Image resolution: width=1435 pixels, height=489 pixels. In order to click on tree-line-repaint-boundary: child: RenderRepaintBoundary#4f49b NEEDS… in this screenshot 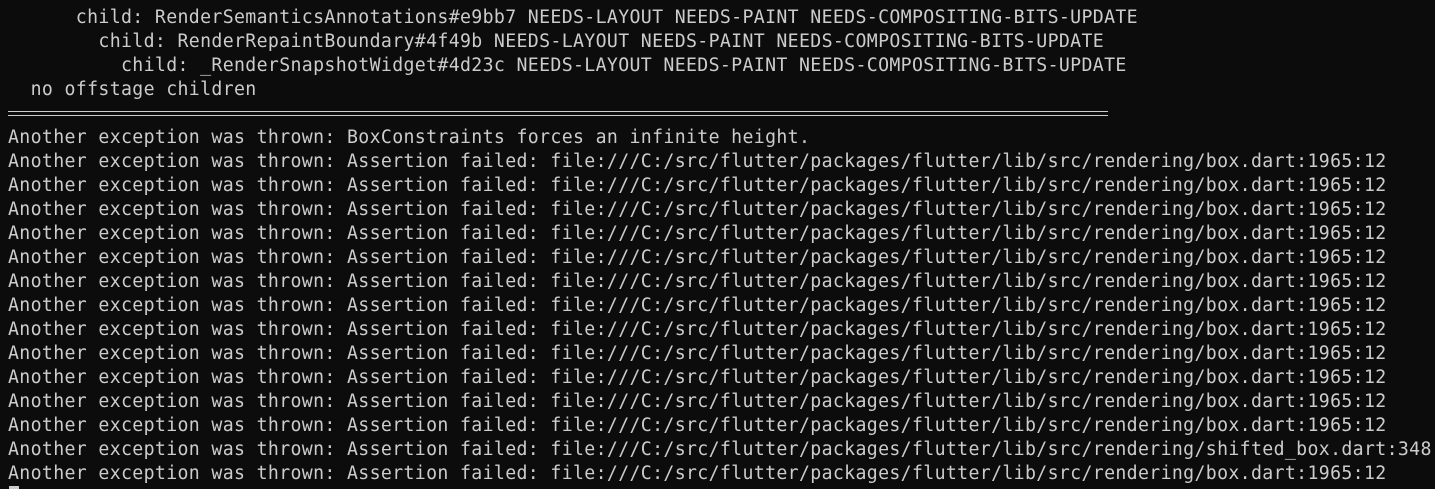, I will do `click(556, 41)`.